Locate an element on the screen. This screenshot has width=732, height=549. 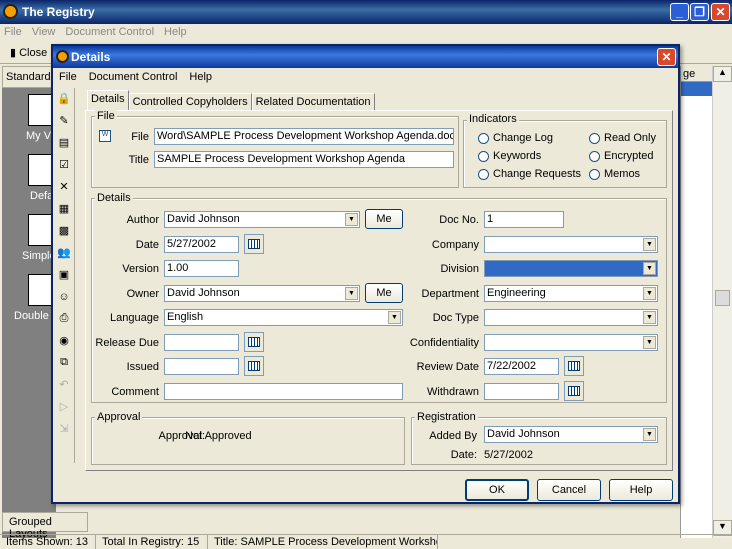
properties-icon: ▣ is located at coordinates (64, 274).